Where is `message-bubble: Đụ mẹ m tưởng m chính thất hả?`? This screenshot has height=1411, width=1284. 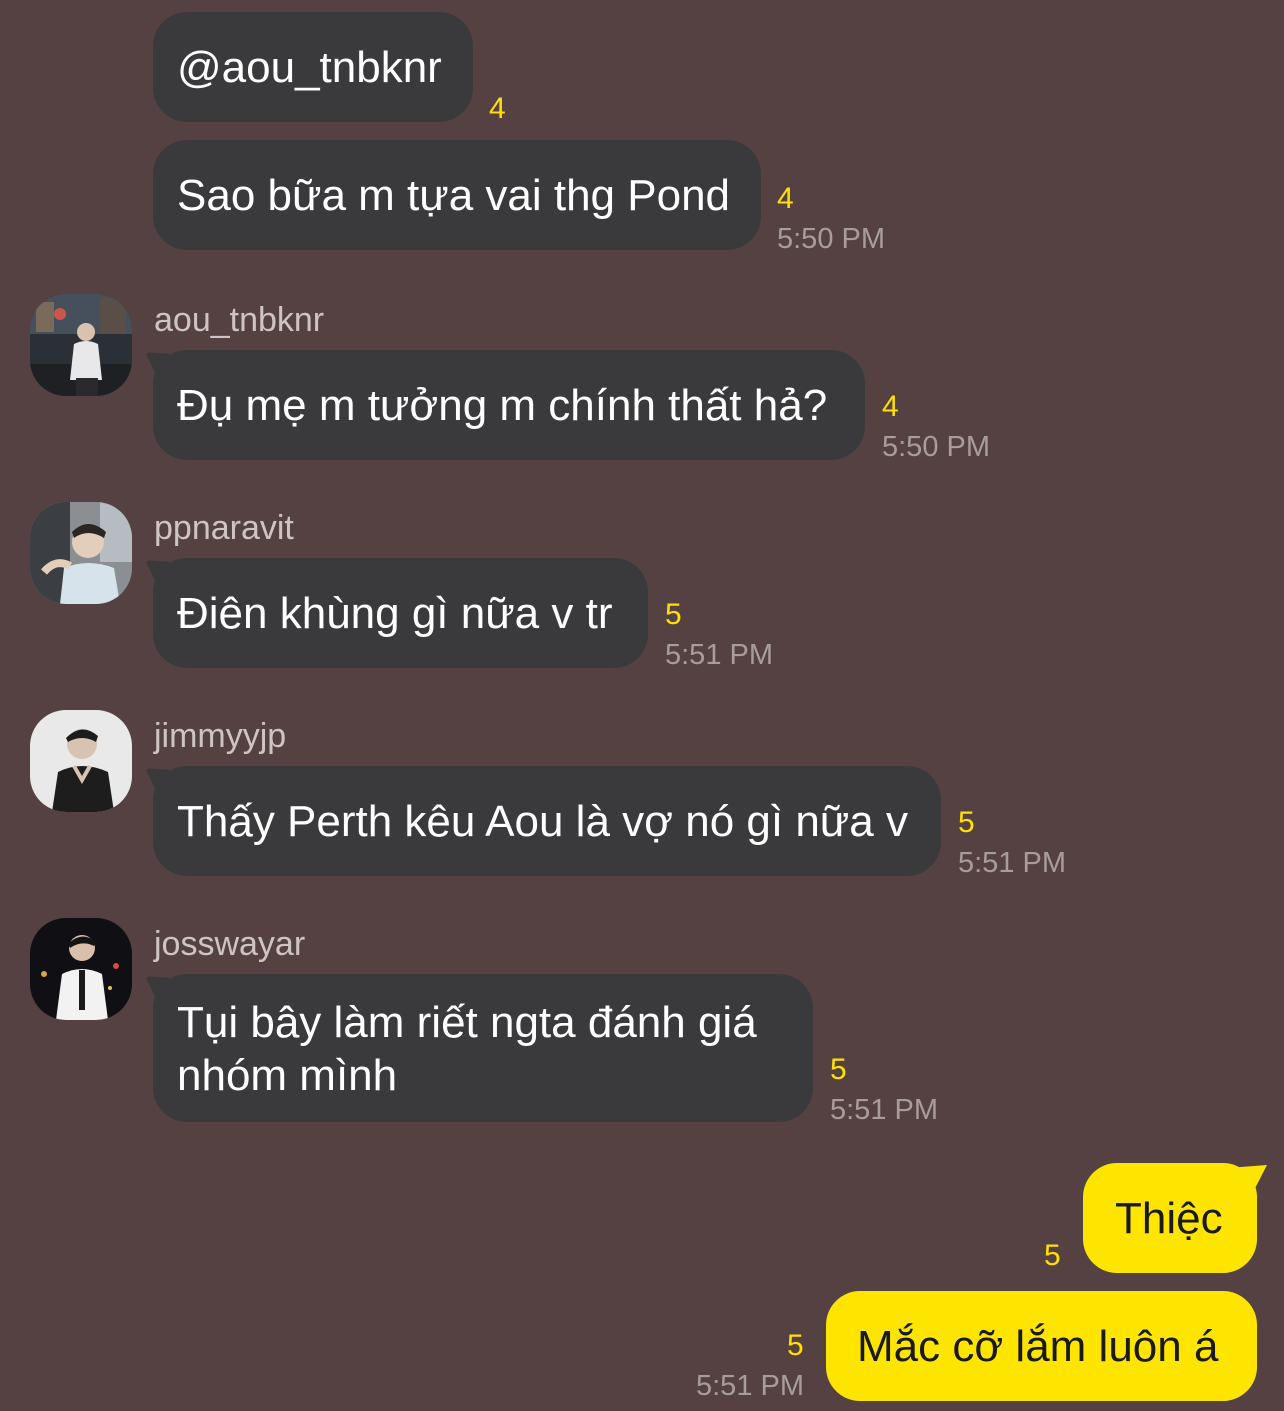
message-bubble: Đụ mẹ m tưởng m chính thất hả? is located at coordinates (509, 405).